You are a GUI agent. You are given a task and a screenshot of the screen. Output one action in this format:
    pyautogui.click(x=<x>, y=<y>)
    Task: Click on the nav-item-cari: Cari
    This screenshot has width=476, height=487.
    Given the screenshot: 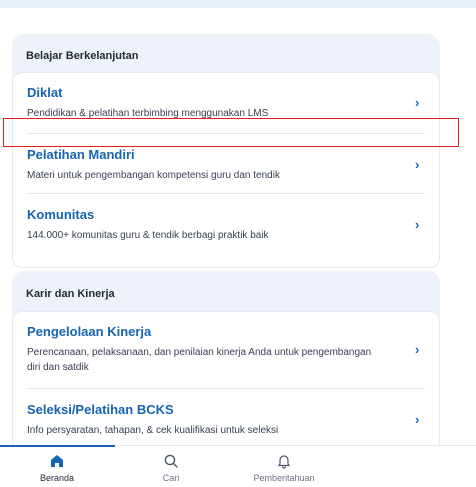 What is the action you would take?
    pyautogui.click(x=171, y=468)
    